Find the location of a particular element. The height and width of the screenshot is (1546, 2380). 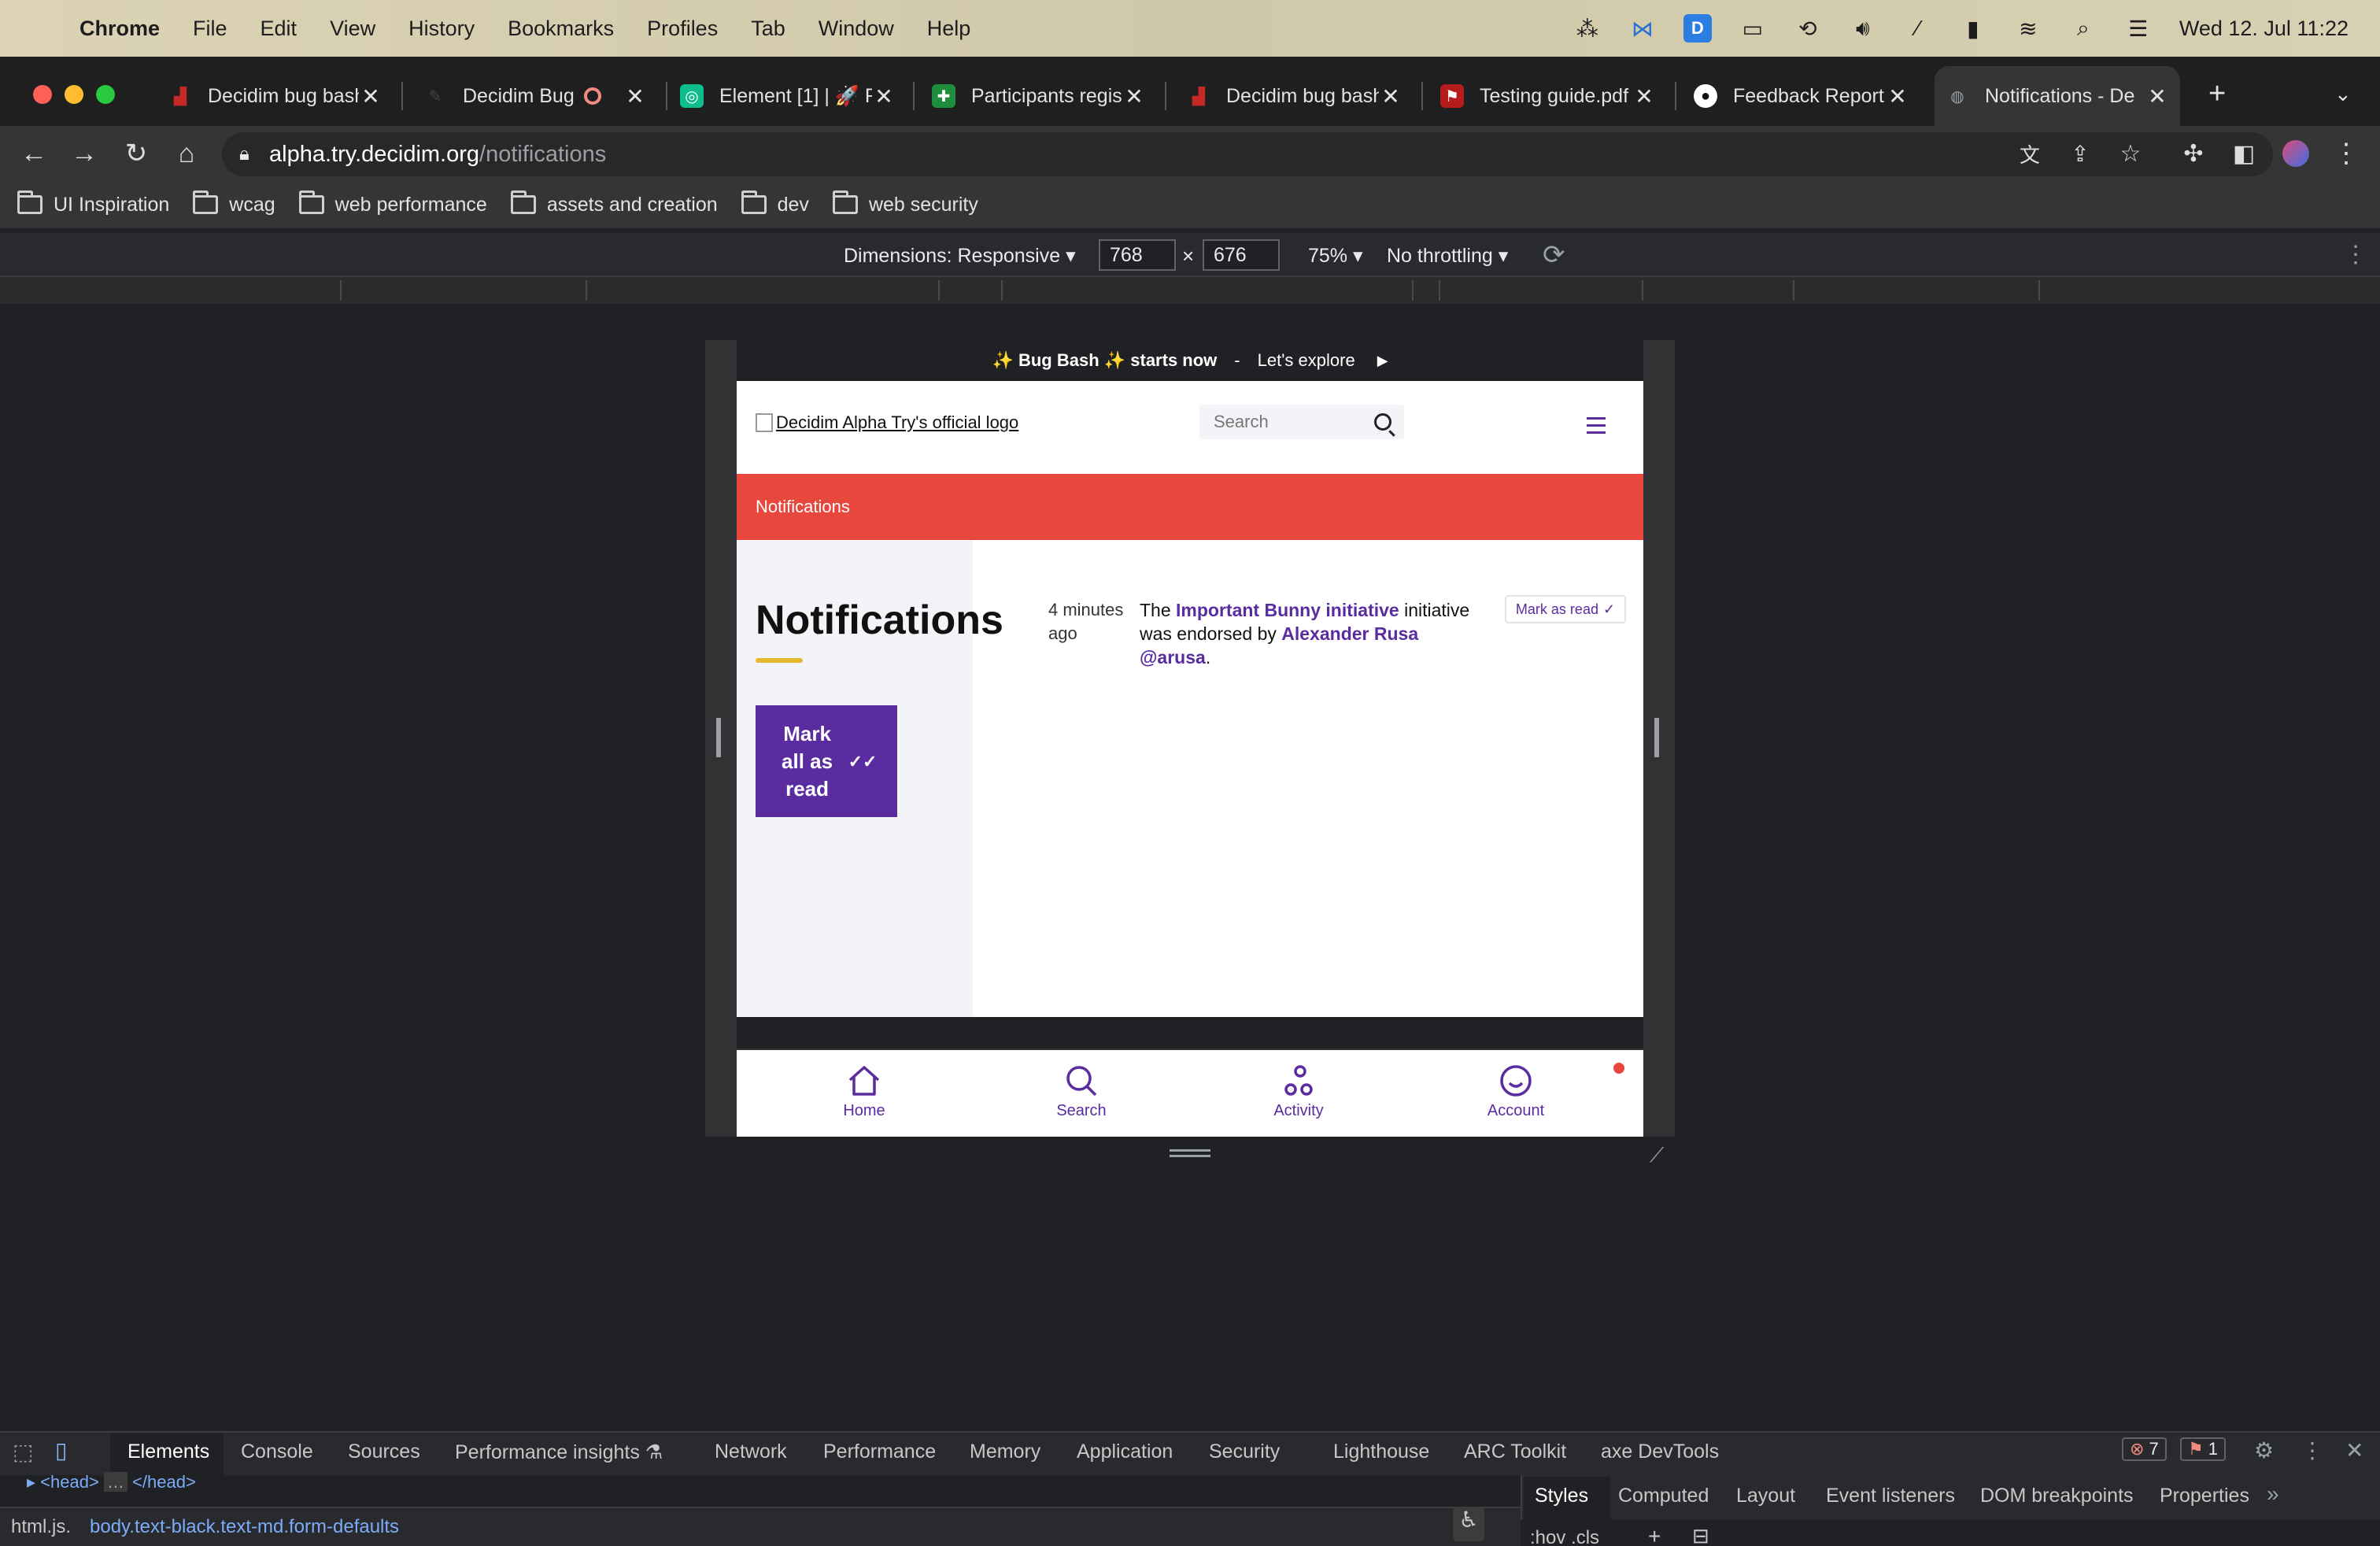

battery-icon: ▮ is located at coordinates (1973, 28).